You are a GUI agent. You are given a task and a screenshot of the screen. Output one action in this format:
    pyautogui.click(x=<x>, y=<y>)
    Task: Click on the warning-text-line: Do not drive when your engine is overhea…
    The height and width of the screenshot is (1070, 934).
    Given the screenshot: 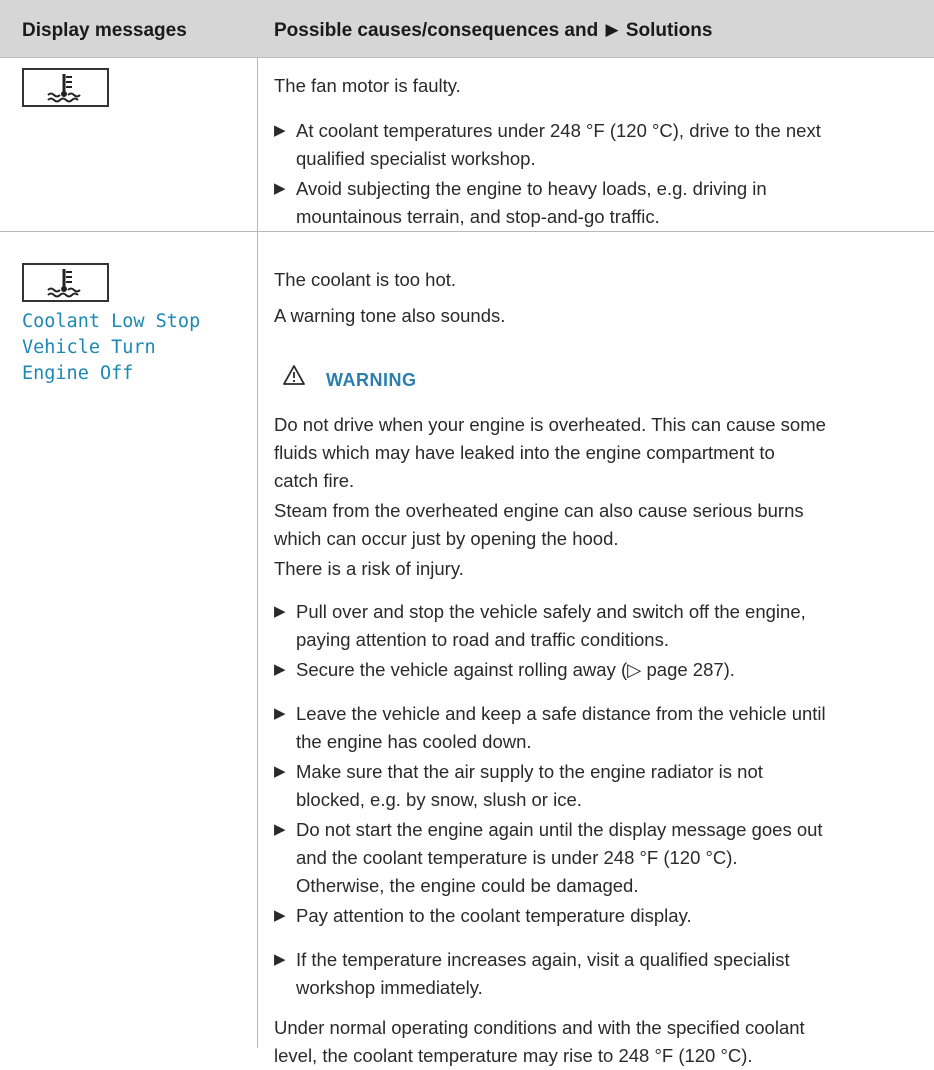 What is the action you would take?
    pyautogui.click(x=550, y=424)
    